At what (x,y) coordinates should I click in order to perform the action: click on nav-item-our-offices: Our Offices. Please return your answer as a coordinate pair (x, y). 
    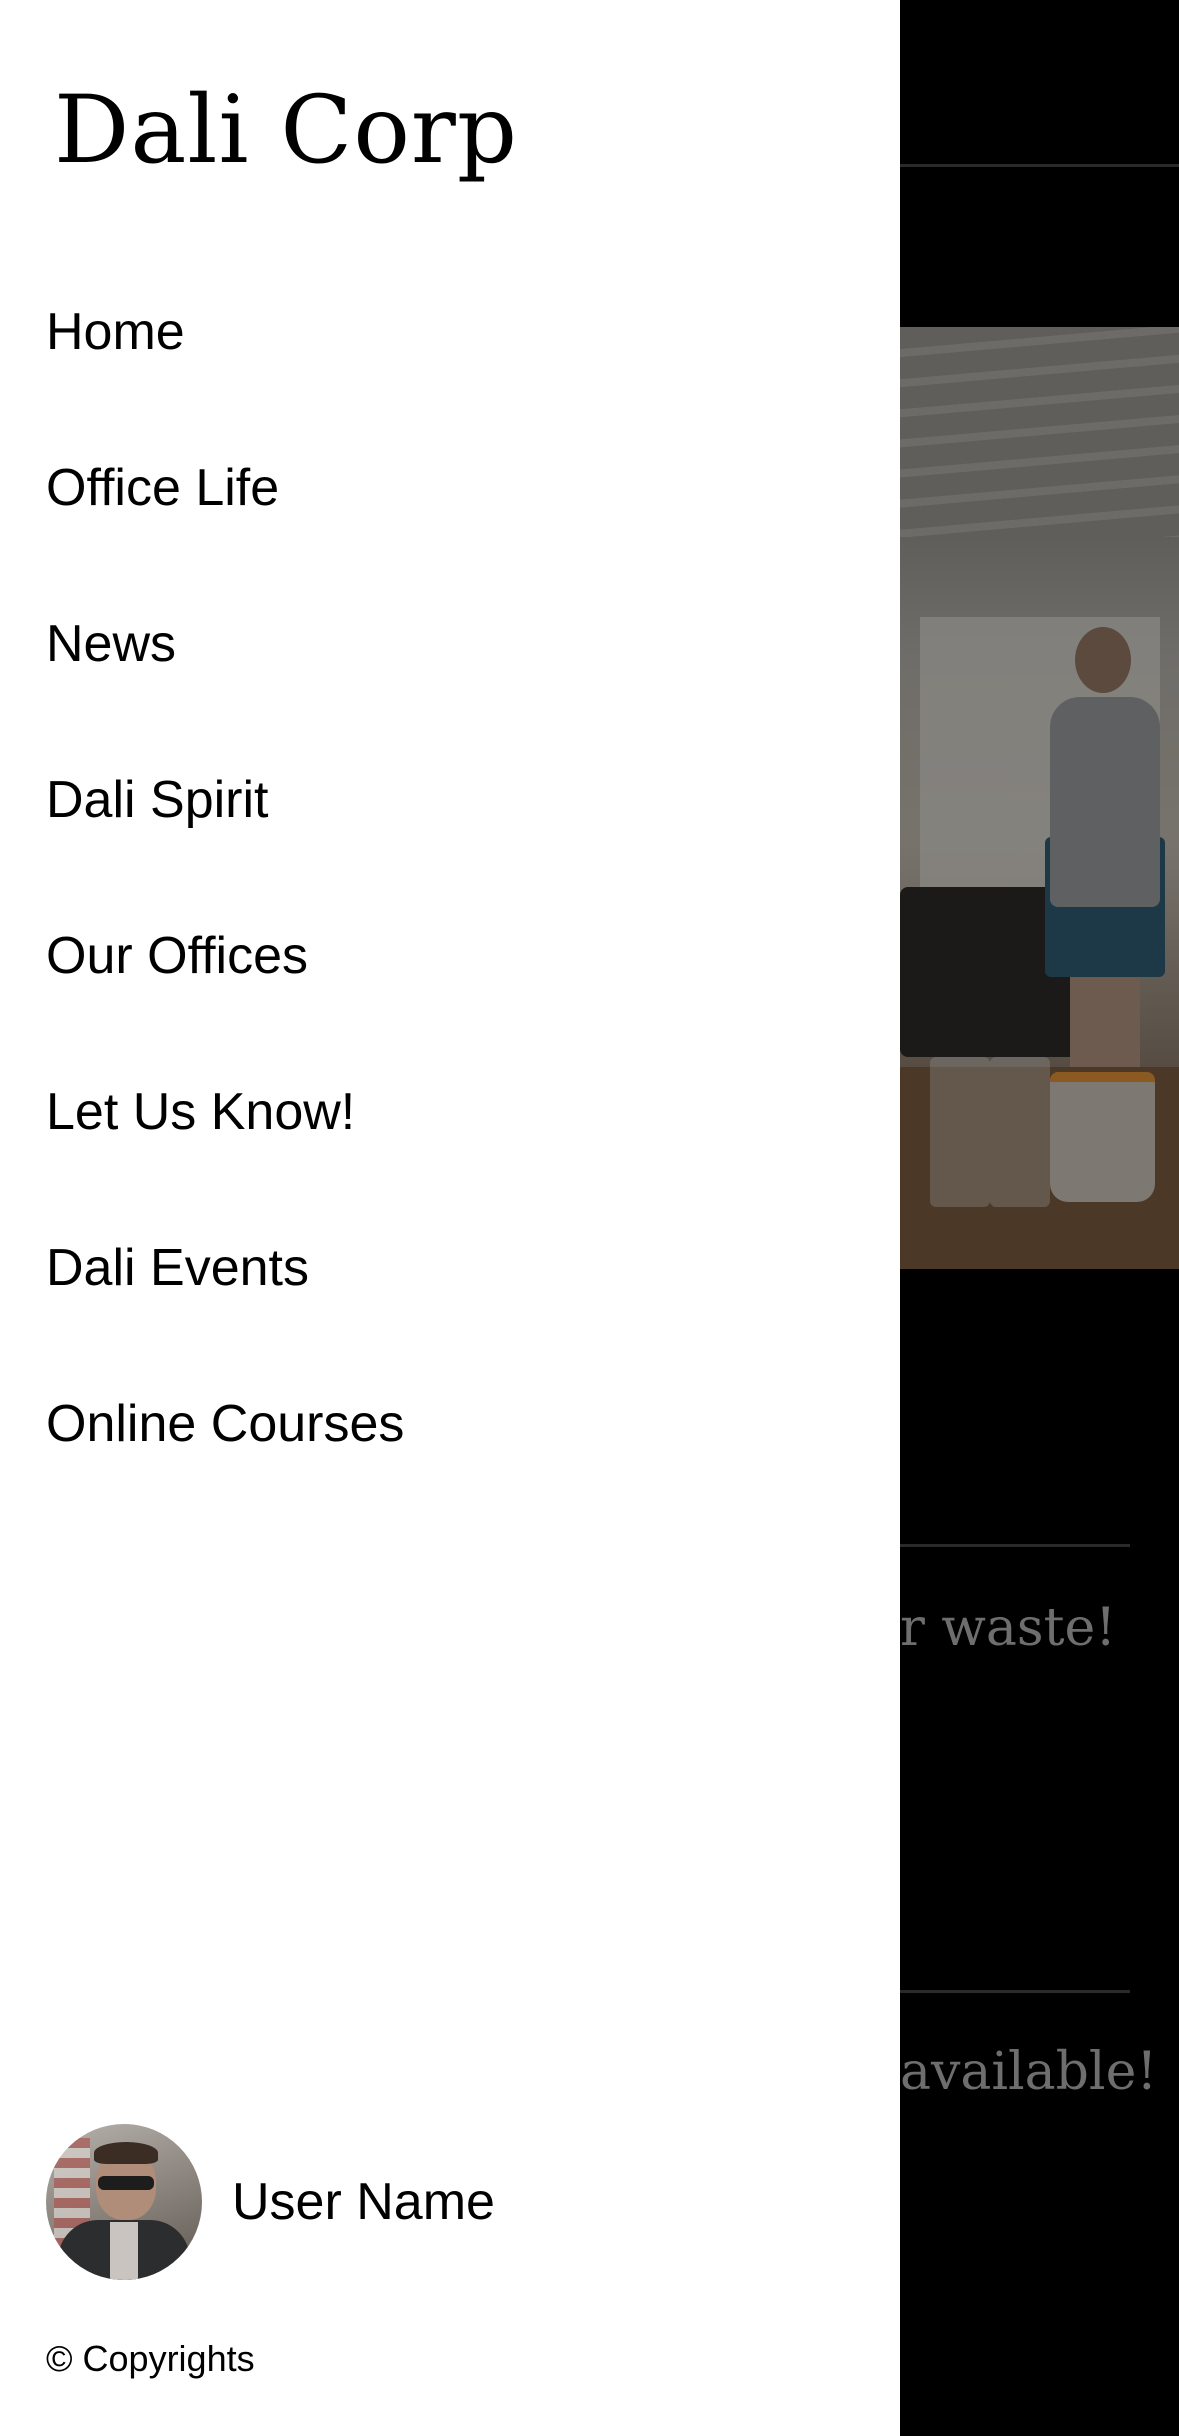
    Looking at the image, I should click on (225, 994).